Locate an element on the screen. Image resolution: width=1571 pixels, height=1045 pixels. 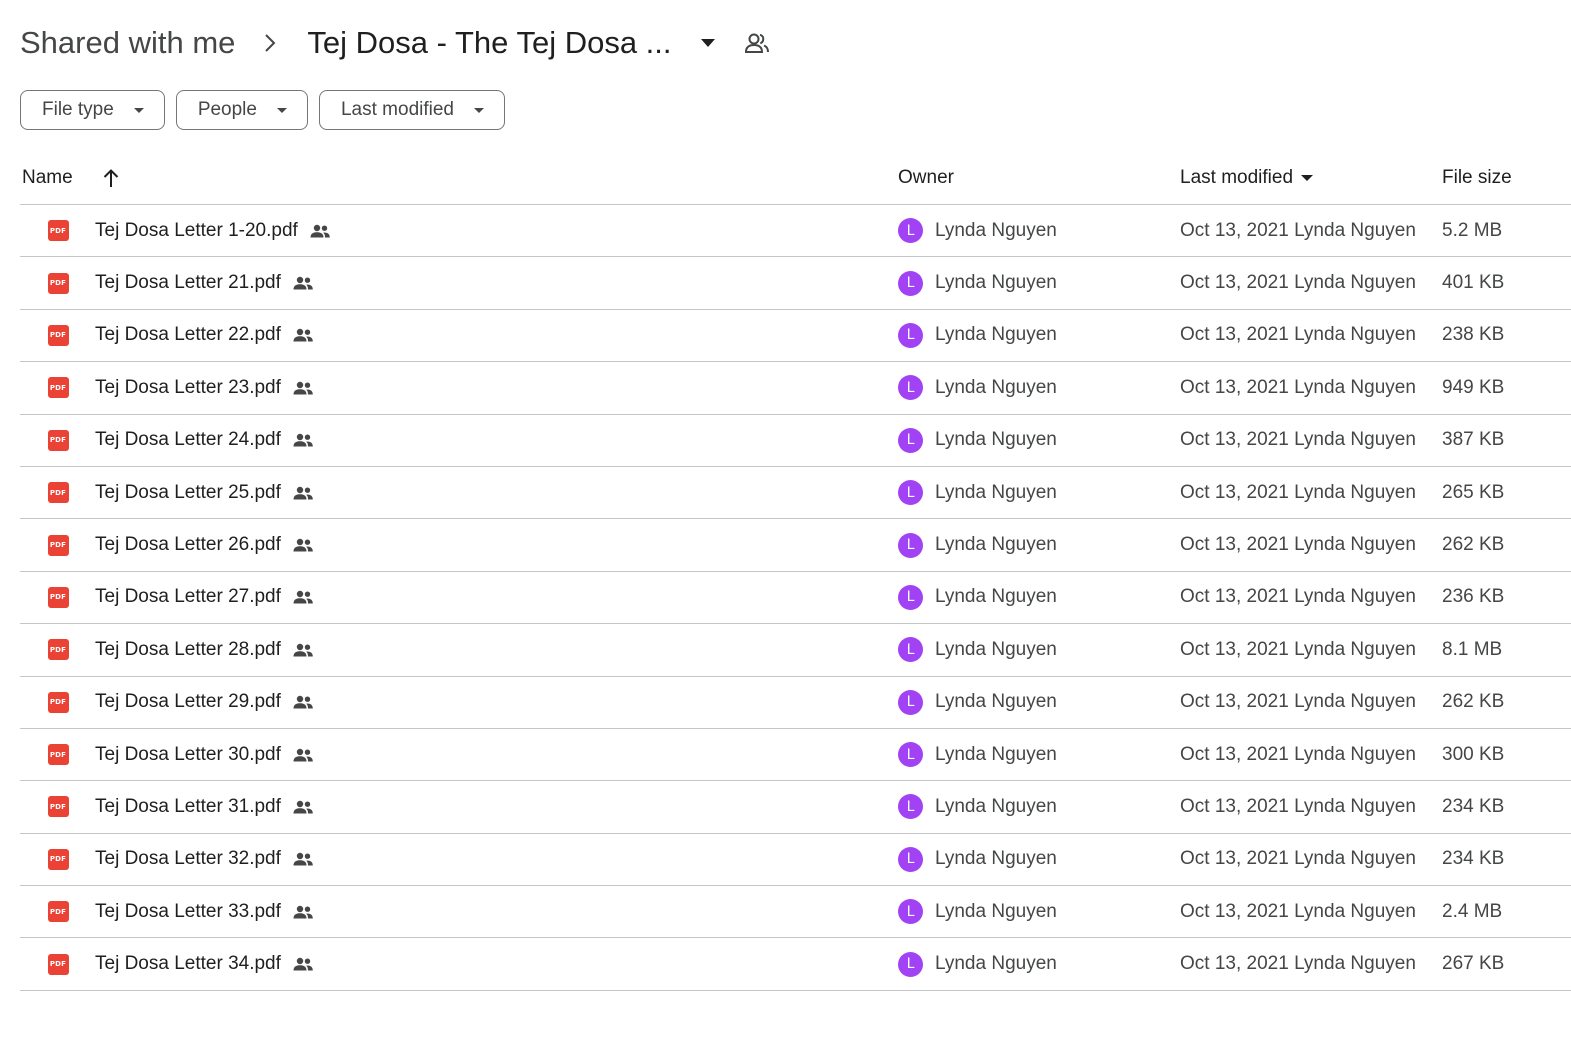
chip-label: File type is located at coordinates (78, 109).